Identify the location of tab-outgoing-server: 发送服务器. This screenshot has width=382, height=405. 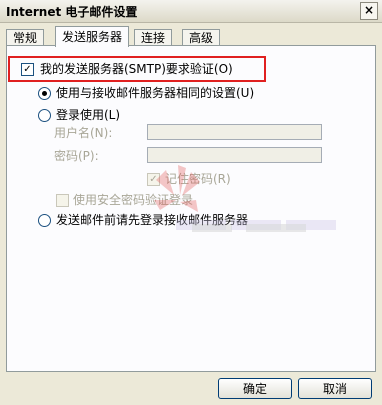
(92, 36).